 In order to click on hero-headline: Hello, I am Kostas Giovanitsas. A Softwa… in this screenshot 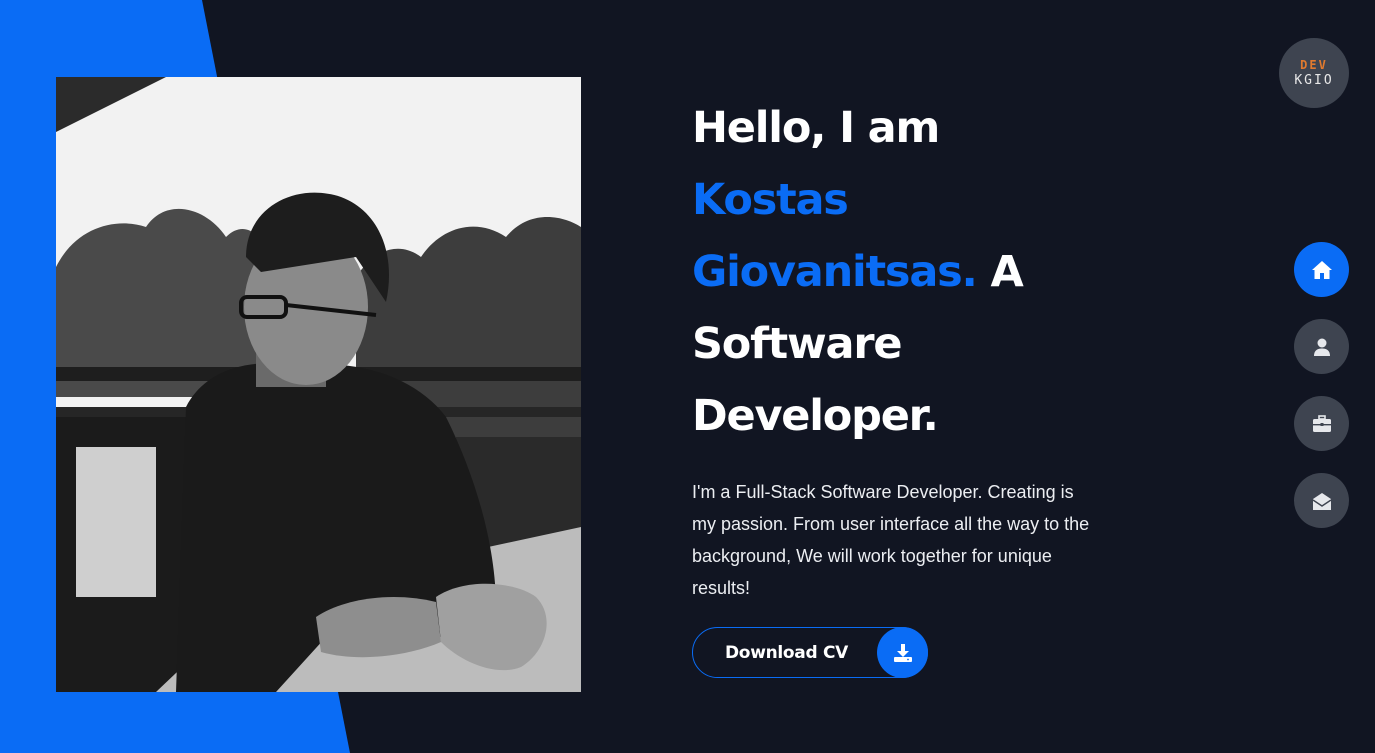, I will do `click(902, 272)`.